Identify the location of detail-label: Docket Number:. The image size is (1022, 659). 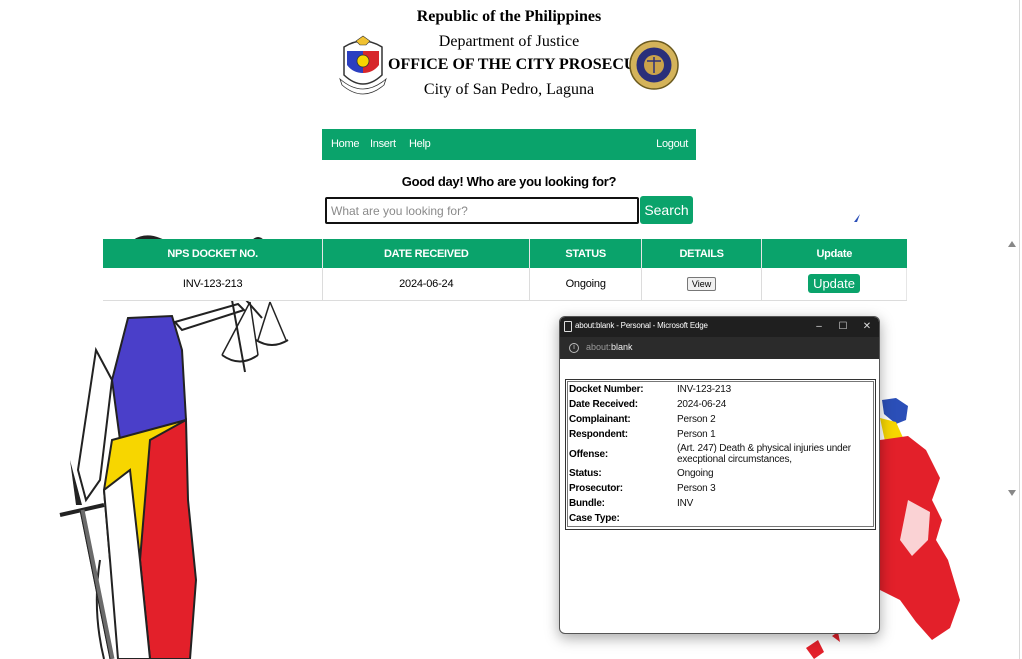
(606, 389).